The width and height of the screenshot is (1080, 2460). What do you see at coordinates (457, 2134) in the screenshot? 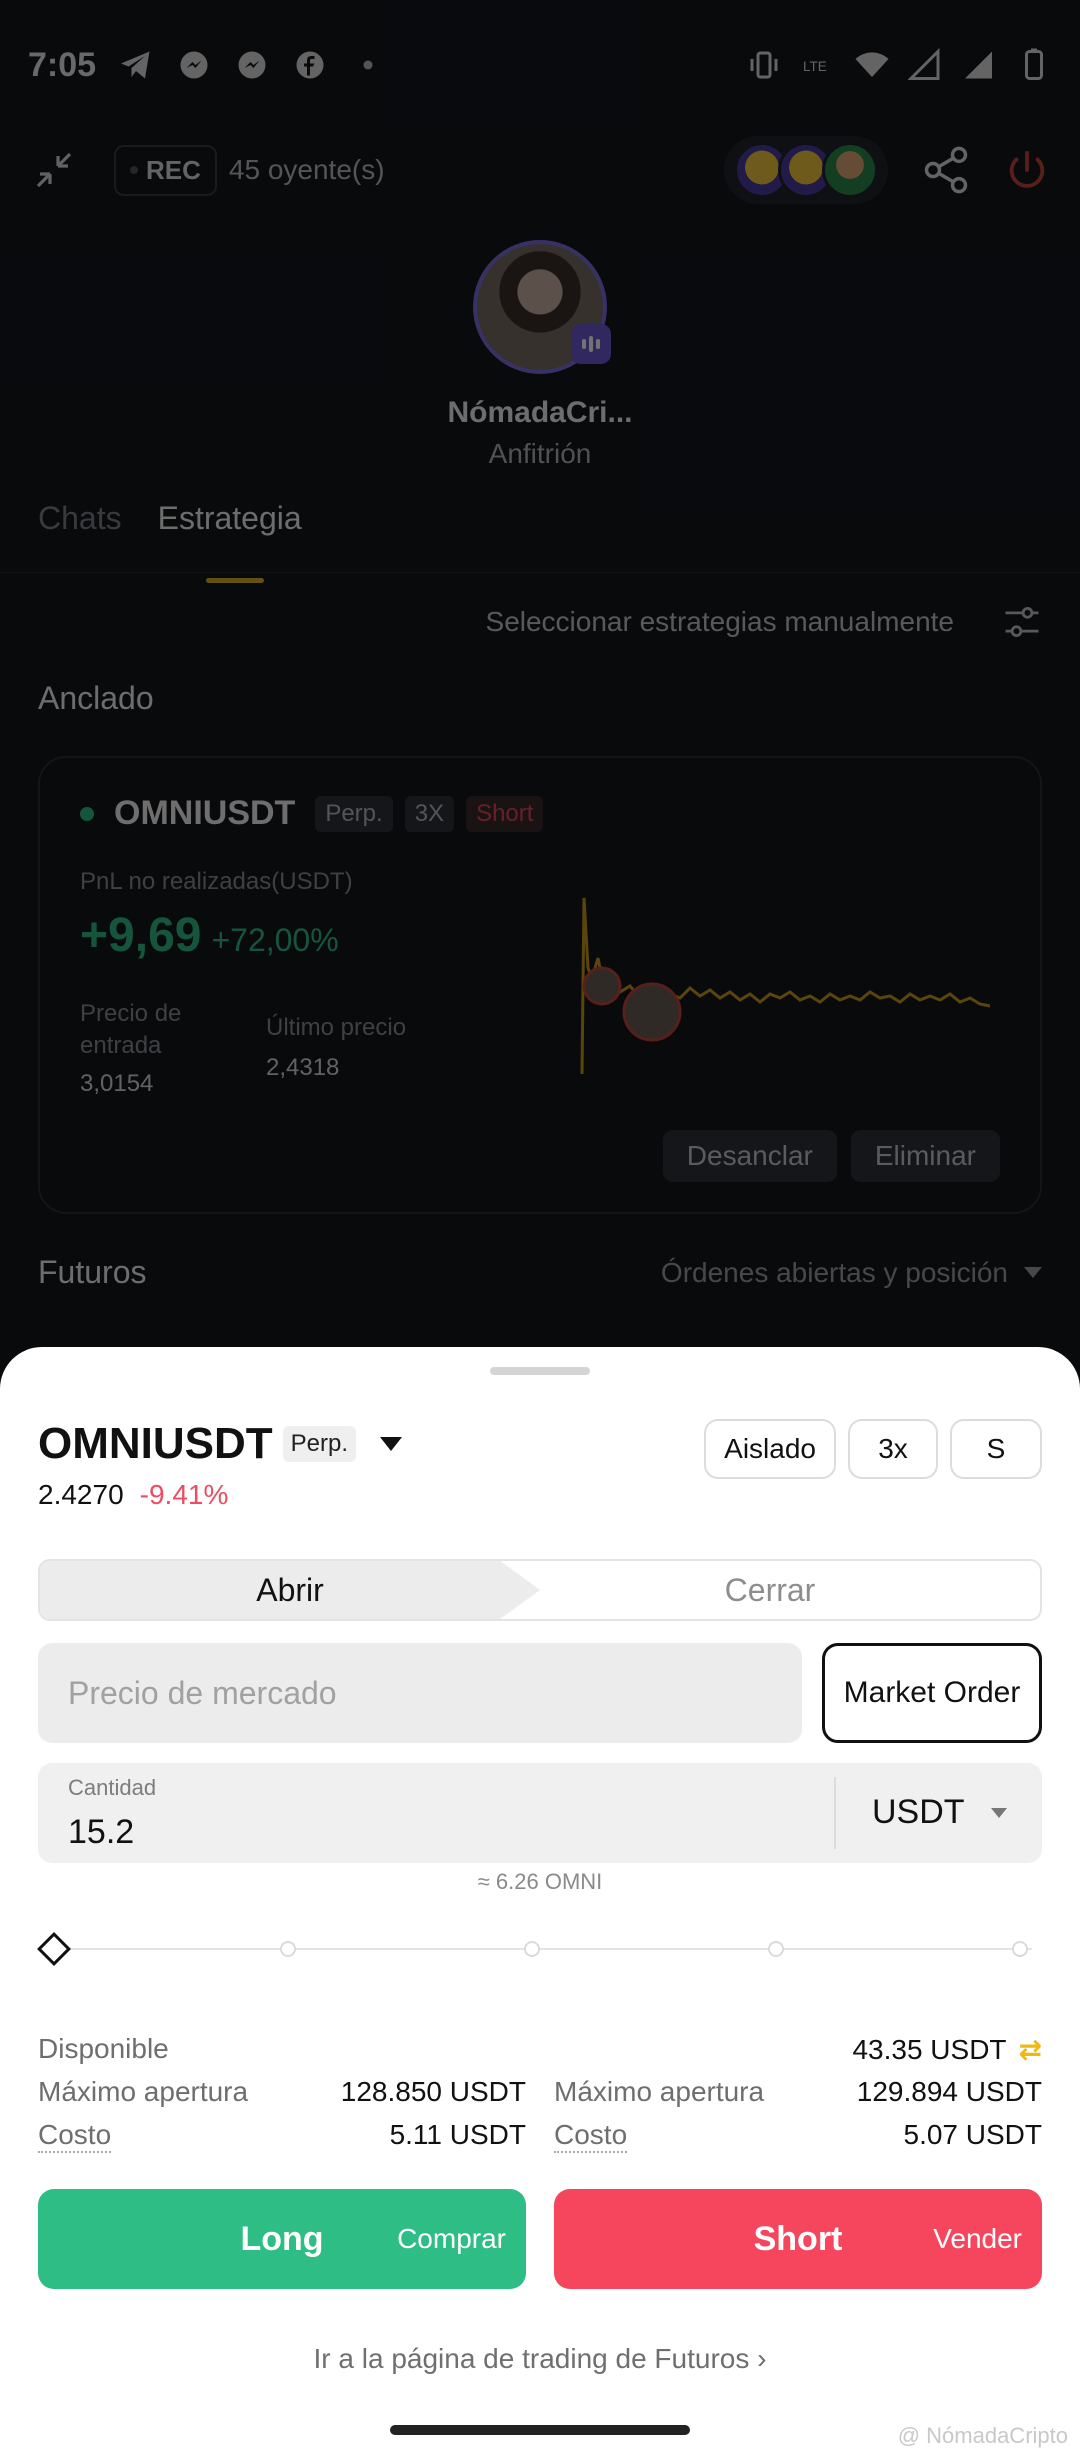
I see `cost-value: 5.11 USDT` at bounding box center [457, 2134].